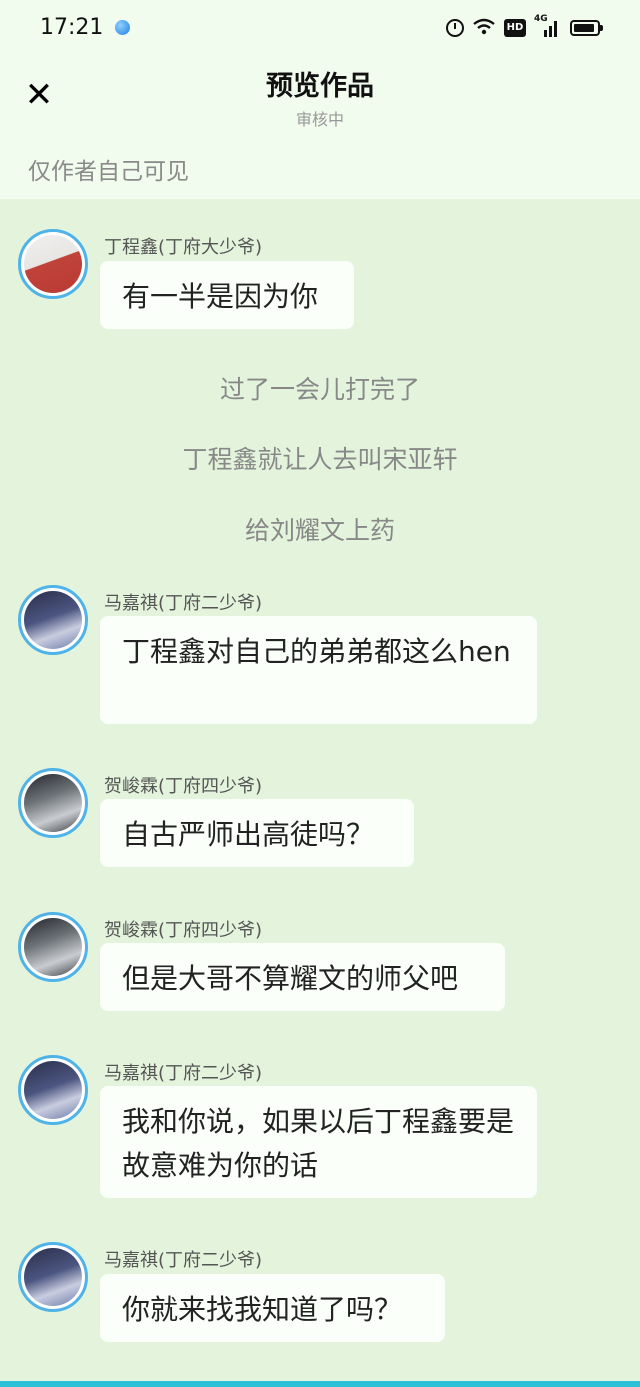 Image resolution: width=640 pixels, height=1387 pixels. I want to click on status-bar: 17:21 HD 4G, so click(320, 28).